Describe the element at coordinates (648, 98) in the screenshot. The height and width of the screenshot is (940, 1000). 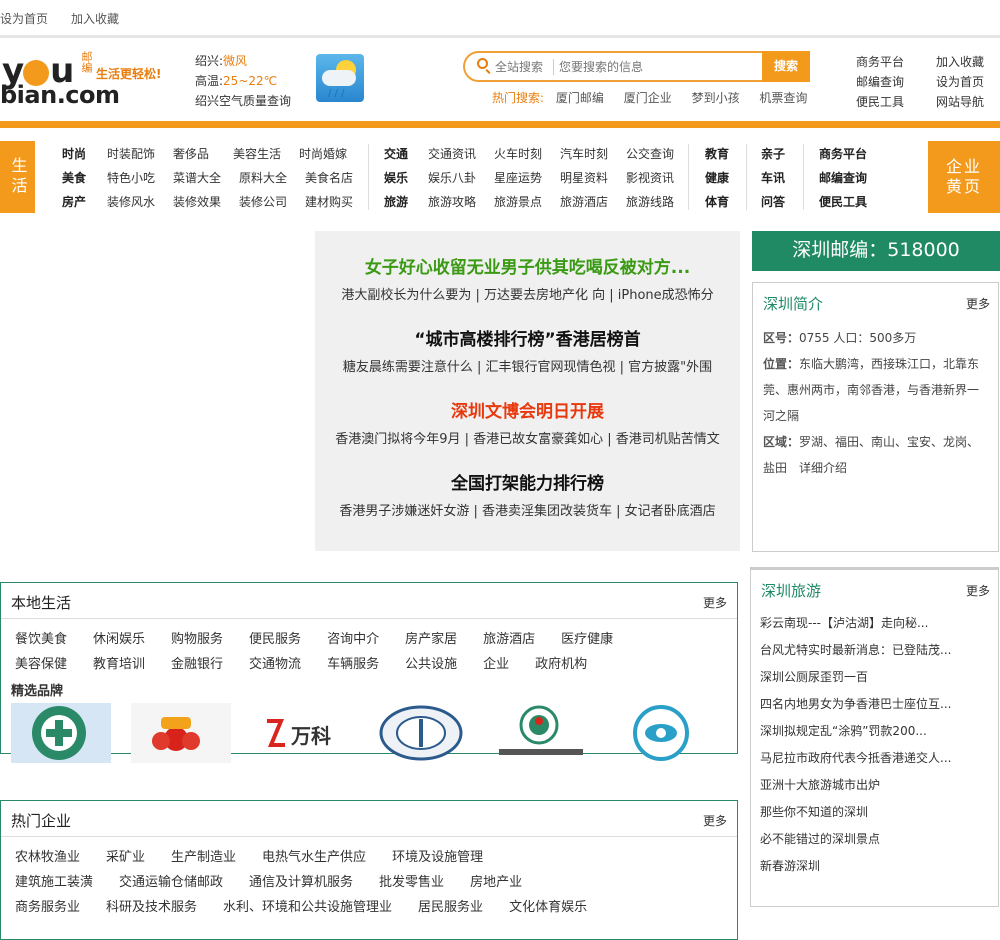
I see `hot-item: 厦门企业` at that location.